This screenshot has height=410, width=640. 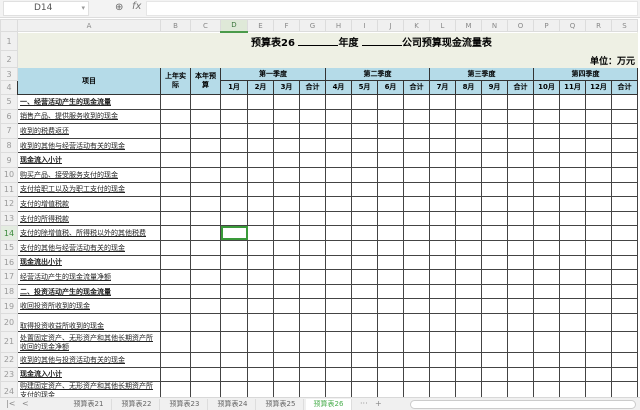 I want to click on row-header-3: 3, so click(x=9, y=74).